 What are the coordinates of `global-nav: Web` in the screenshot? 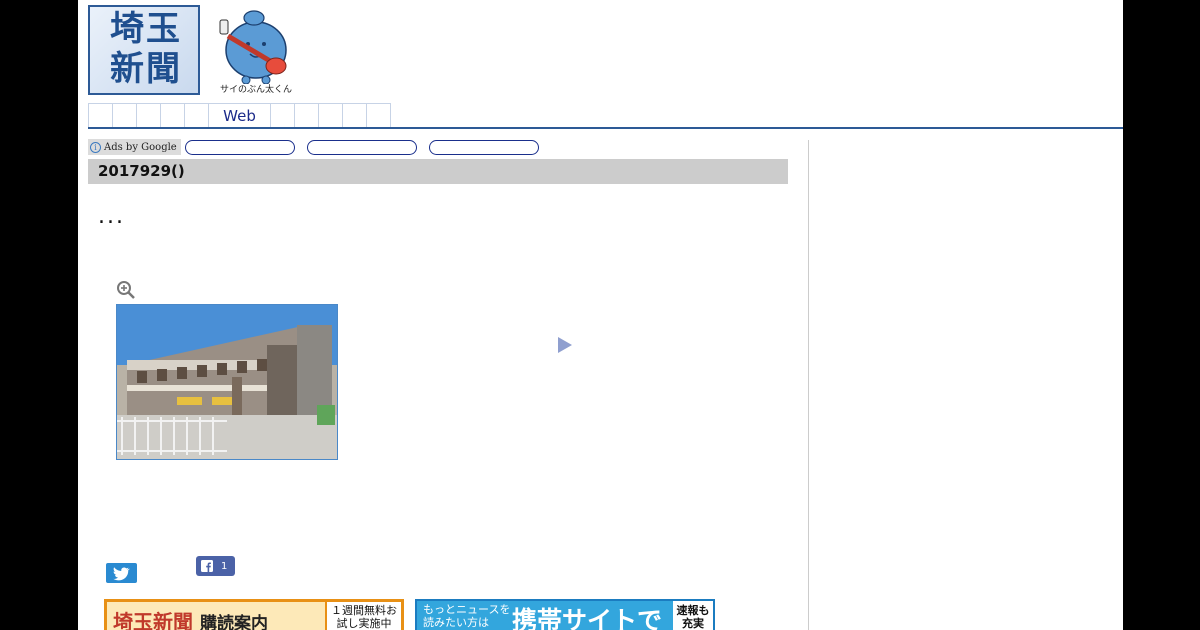 It's located at (239, 115).